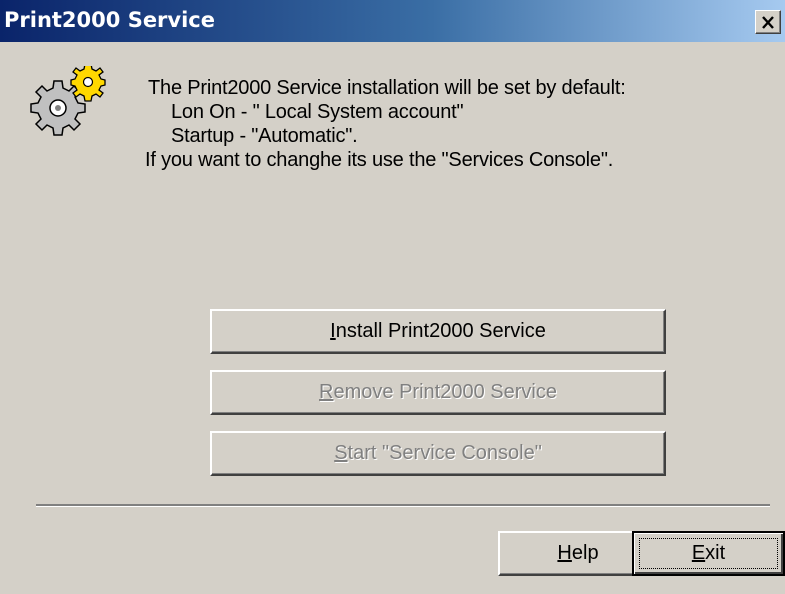 This screenshot has width=785, height=594. What do you see at coordinates (403, 506) in the screenshot?
I see `divider-highlight` at bounding box center [403, 506].